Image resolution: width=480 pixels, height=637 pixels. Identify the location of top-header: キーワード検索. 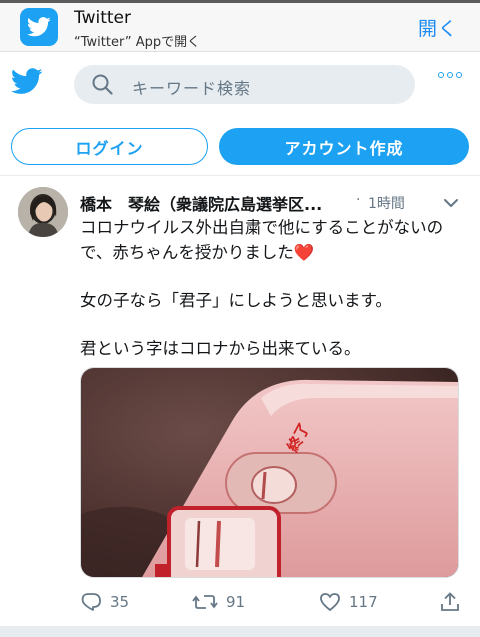
(240, 85).